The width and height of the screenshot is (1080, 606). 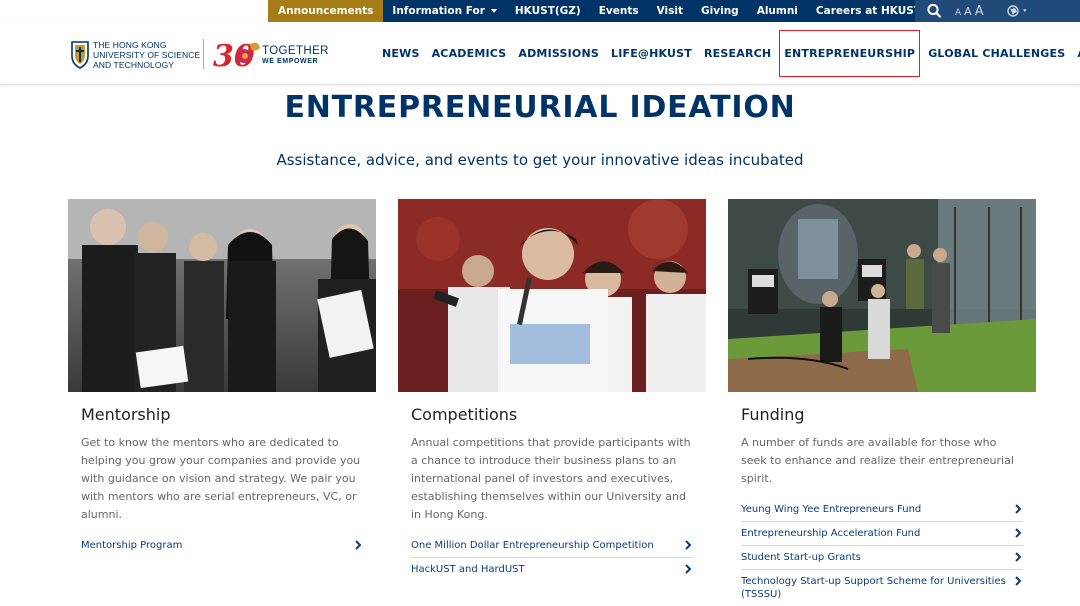 What do you see at coordinates (203, 54) in the screenshot?
I see `logo-divider` at bounding box center [203, 54].